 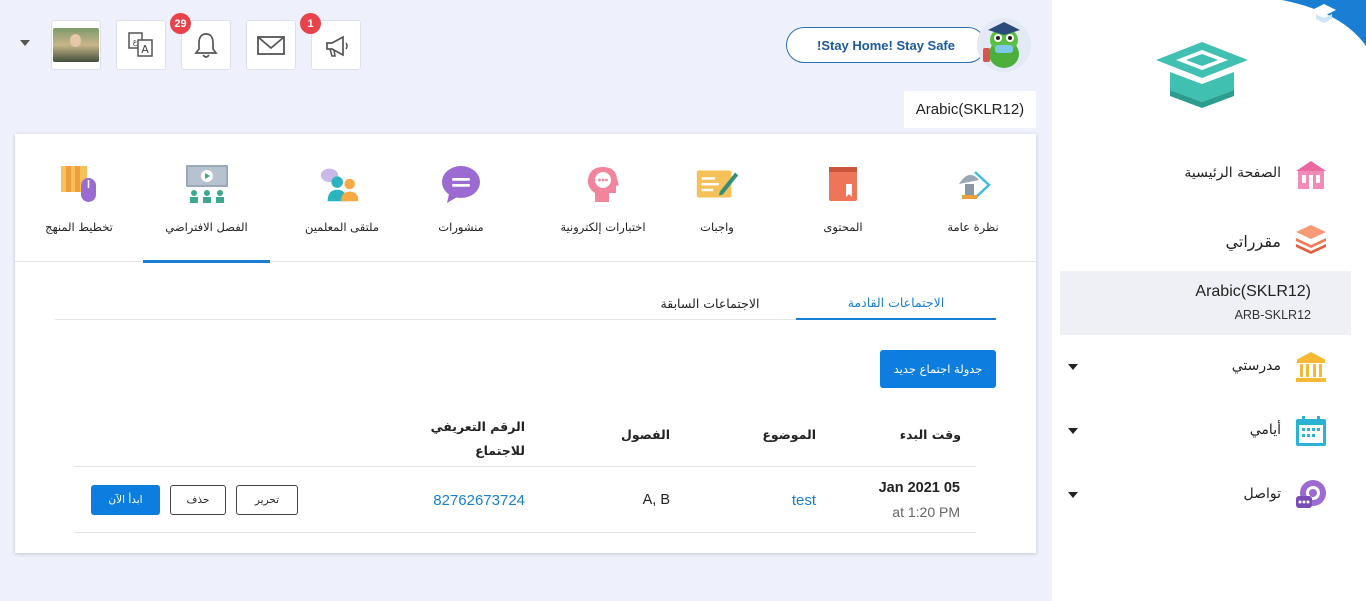 What do you see at coordinates (1311, 175) in the screenshot?
I see `home-icon` at bounding box center [1311, 175].